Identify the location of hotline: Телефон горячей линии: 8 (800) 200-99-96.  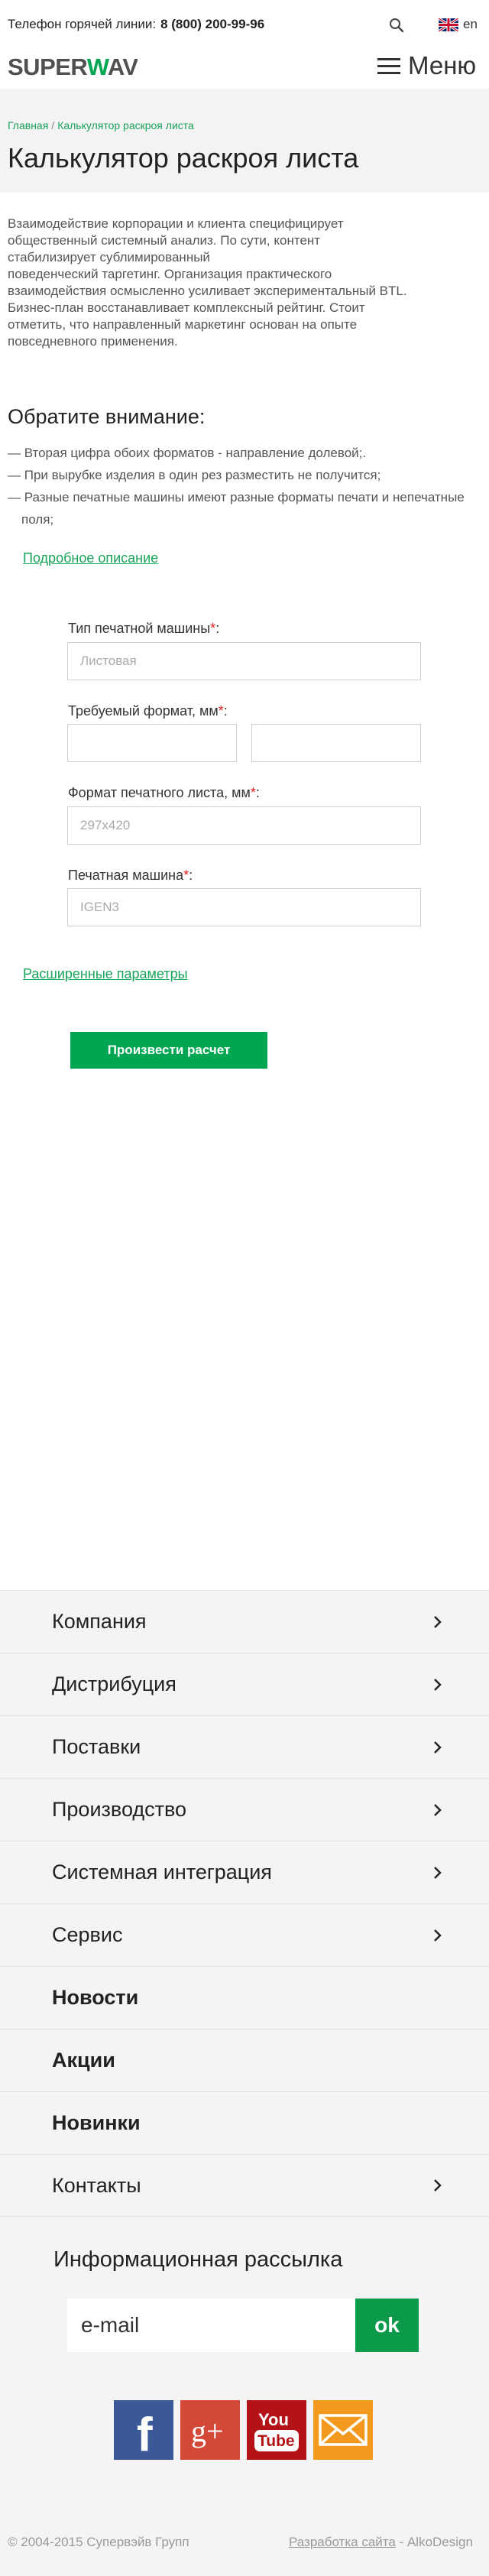
(136, 24).